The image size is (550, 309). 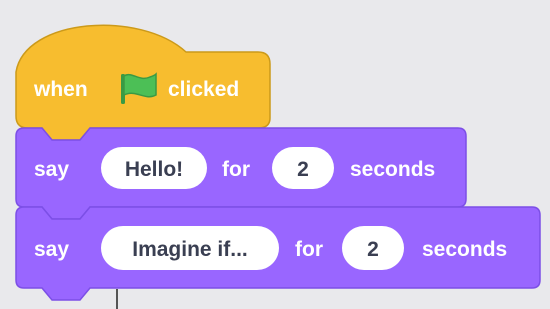 I want to click on hat-when-label: when, so click(x=60, y=89).